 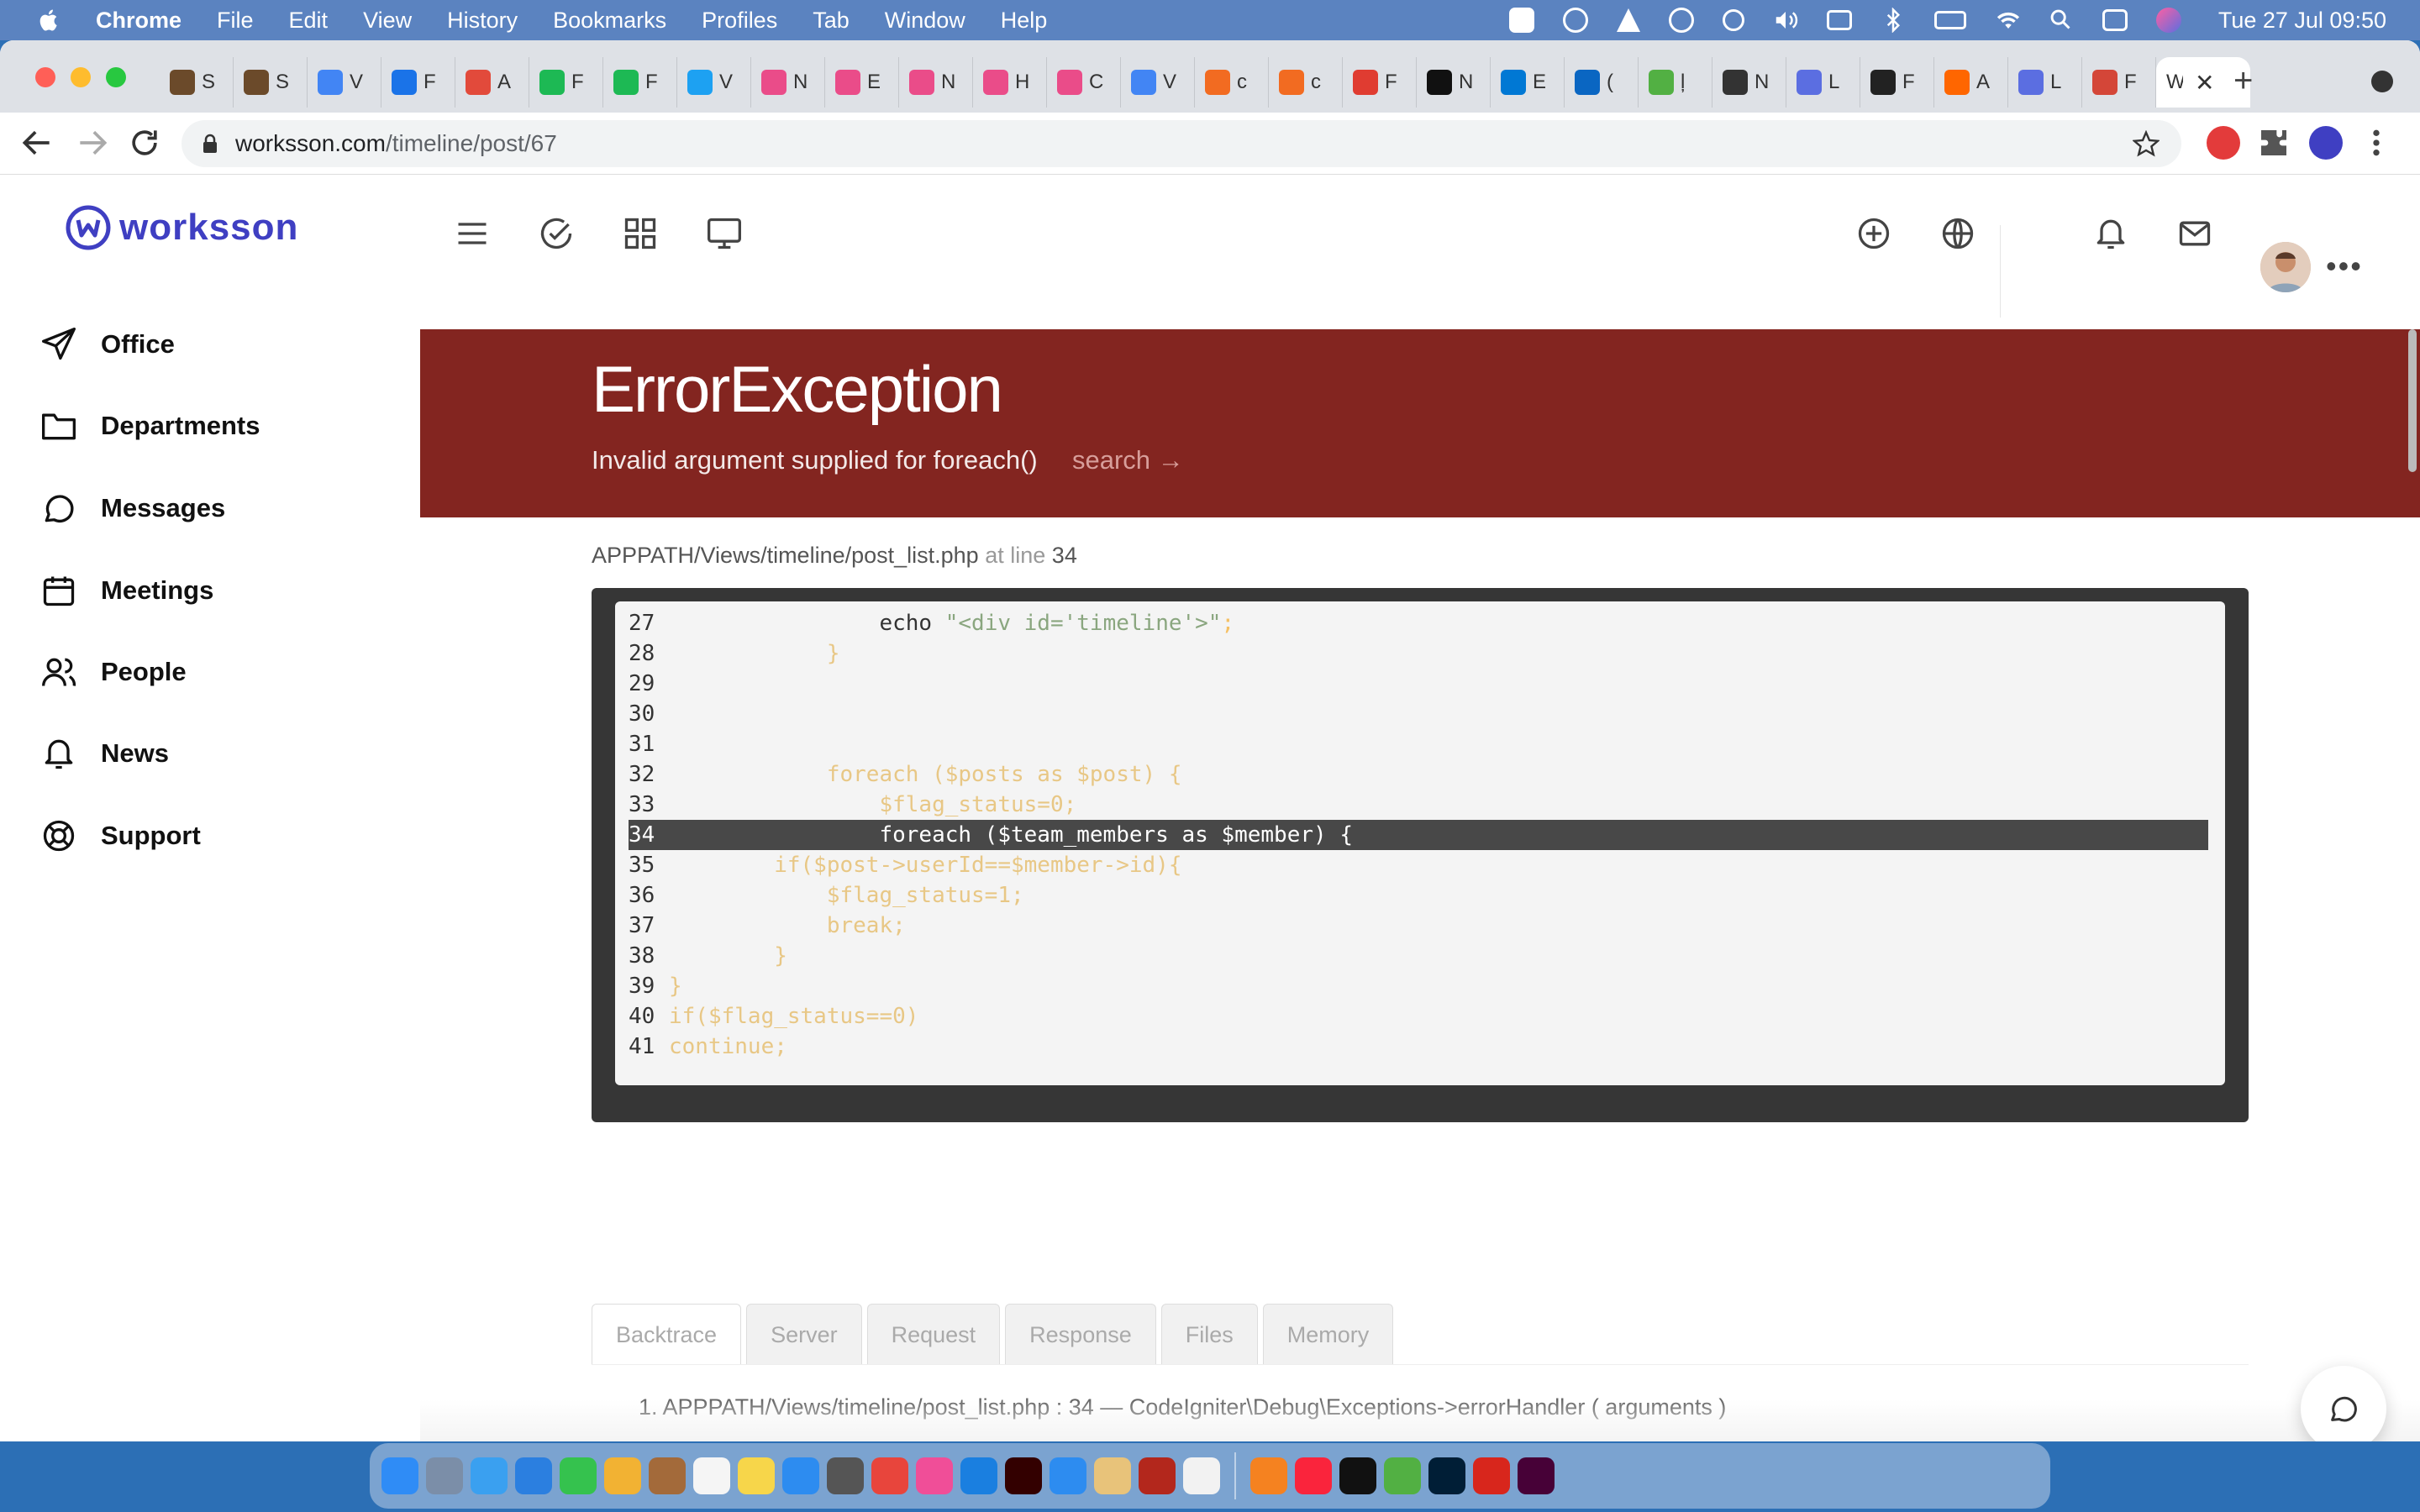 What do you see at coordinates (2274, 143) in the screenshot?
I see `extensions-puzzle-icon` at bounding box center [2274, 143].